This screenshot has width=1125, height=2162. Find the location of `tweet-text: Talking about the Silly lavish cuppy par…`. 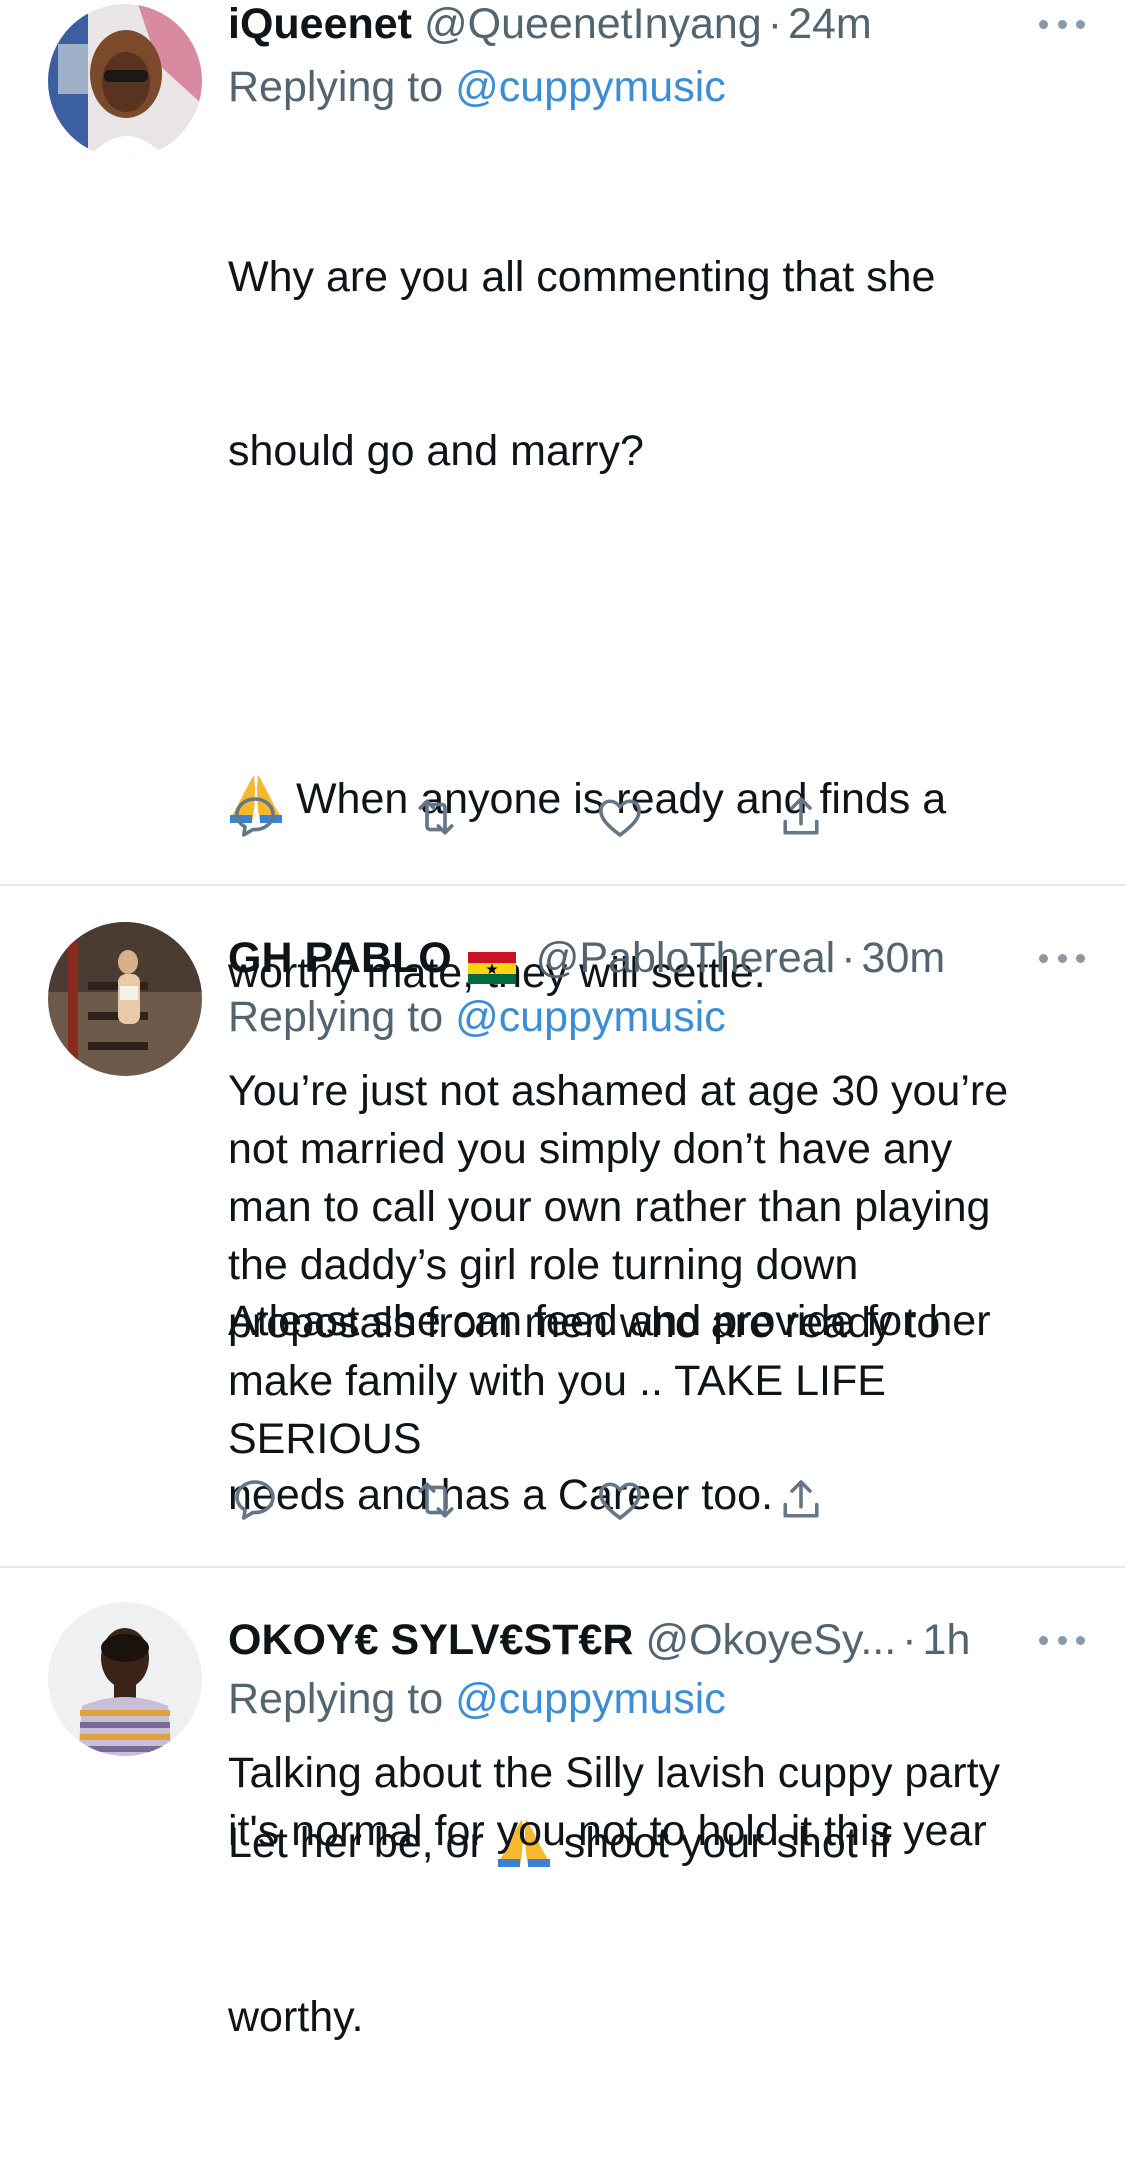

tweet-text: Talking about the Silly lavish cuppy par… is located at coordinates (614, 1802).